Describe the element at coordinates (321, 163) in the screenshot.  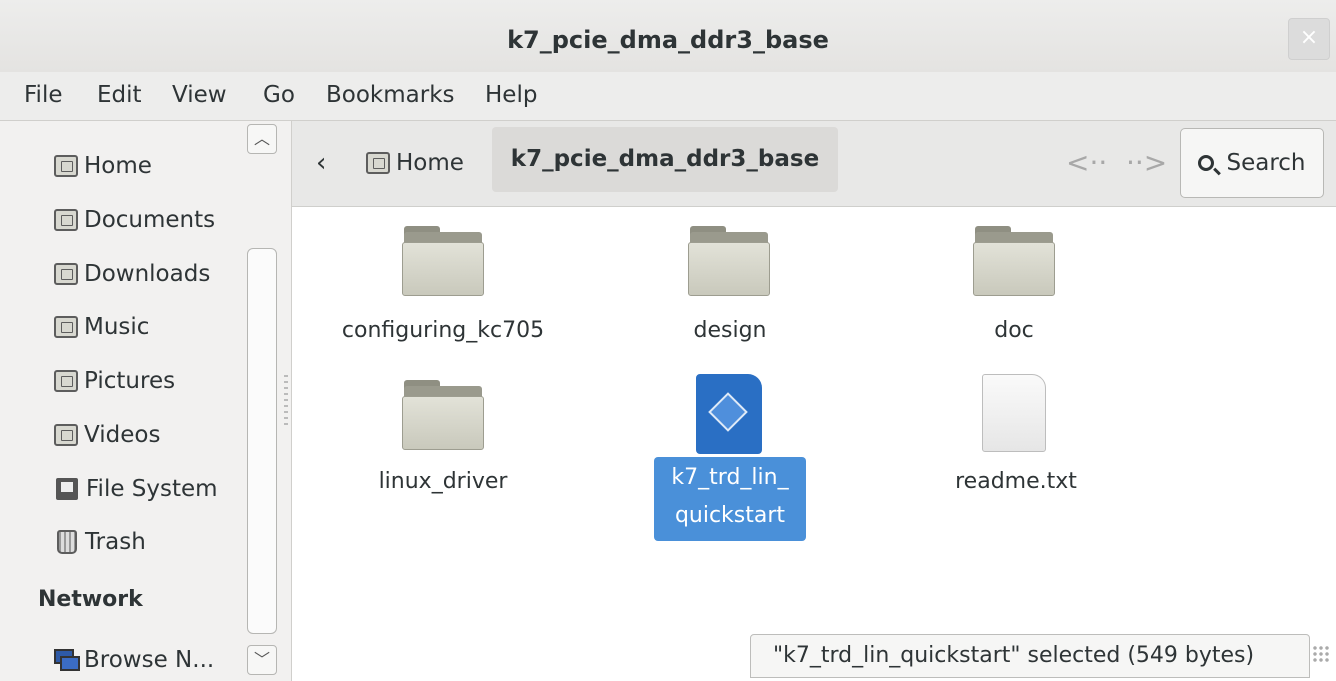
I see `chevron-left-icon: ‹` at that location.